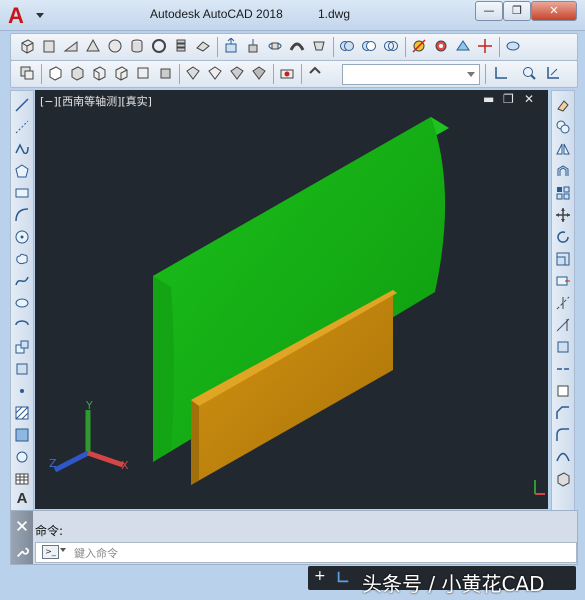  I want to click on front-view-icon, so click(55, 73).